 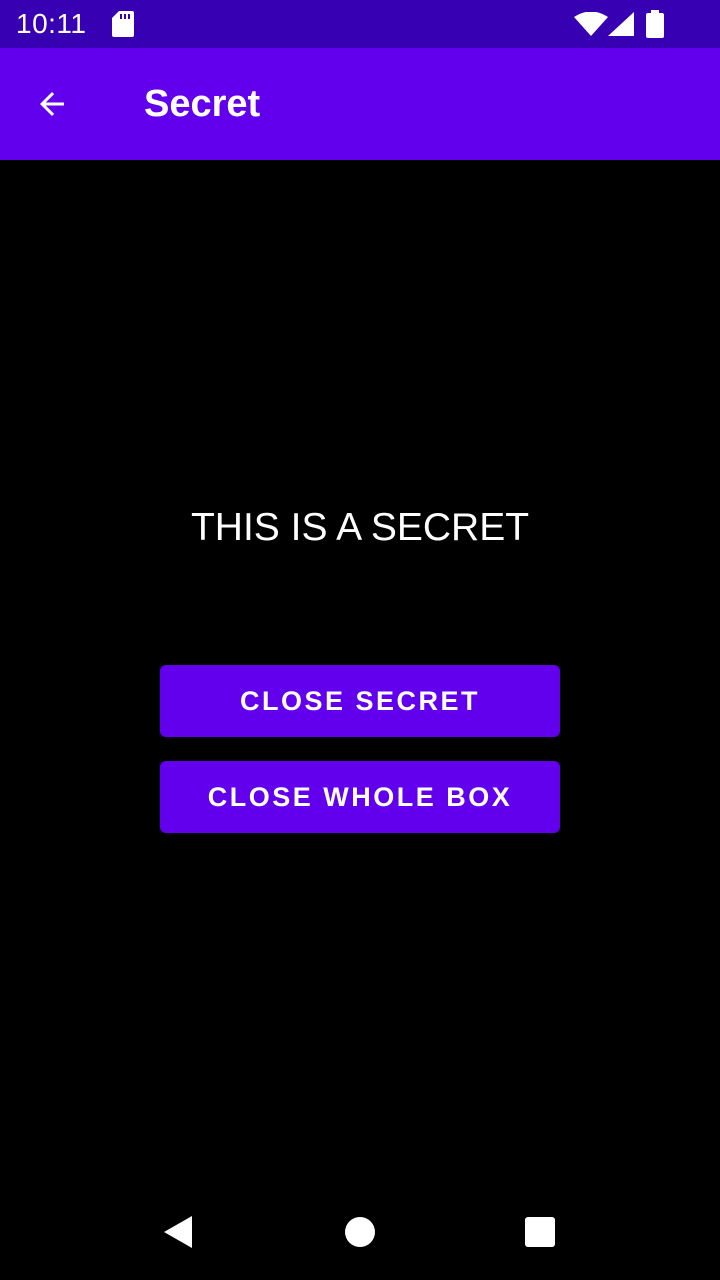 What do you see at coordinates (621, 24) in the screenshot?
I see `cell-signal-icon` at bounding box center [621, 24].